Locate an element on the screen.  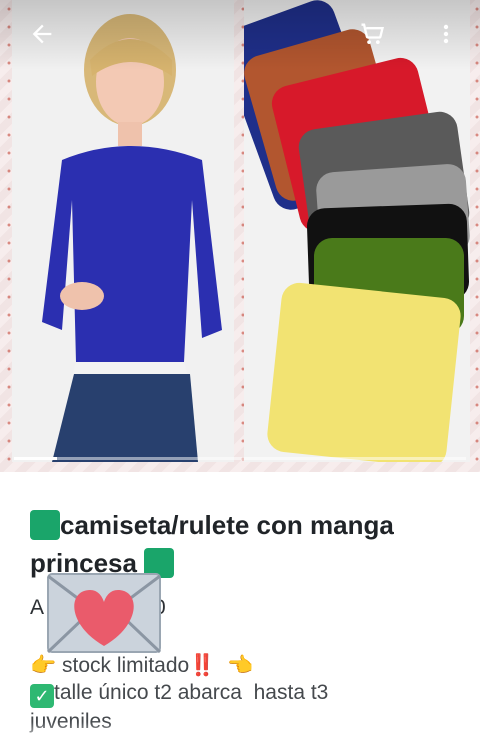
description-line-size: ✓ talle único t2 abarca hasta t3 is located at coordinates (245, 693).